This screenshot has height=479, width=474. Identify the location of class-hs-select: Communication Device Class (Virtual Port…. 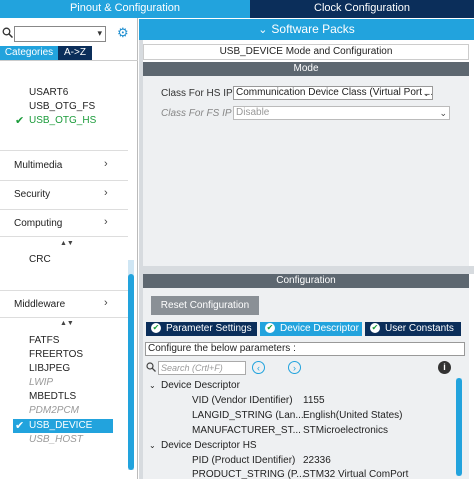
(333, 93).